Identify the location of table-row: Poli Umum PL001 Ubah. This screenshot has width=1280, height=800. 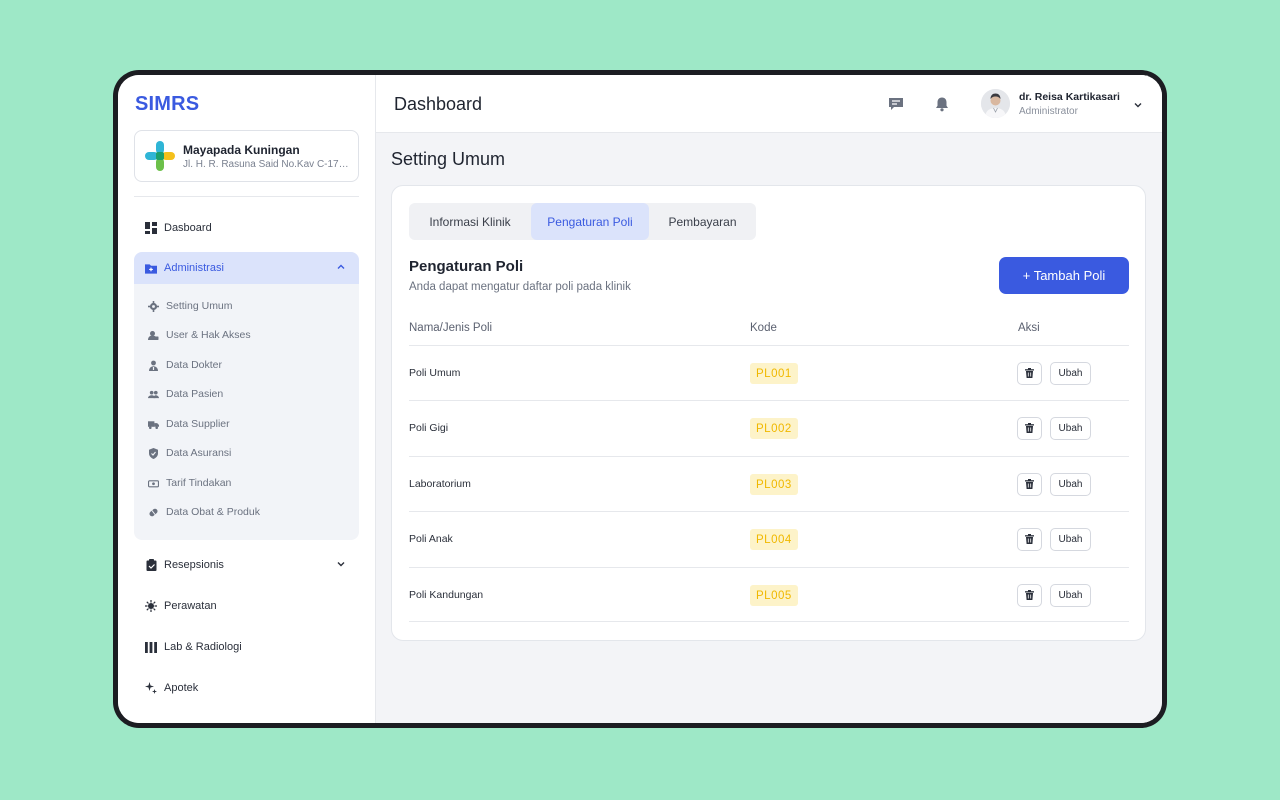
(769, 372).